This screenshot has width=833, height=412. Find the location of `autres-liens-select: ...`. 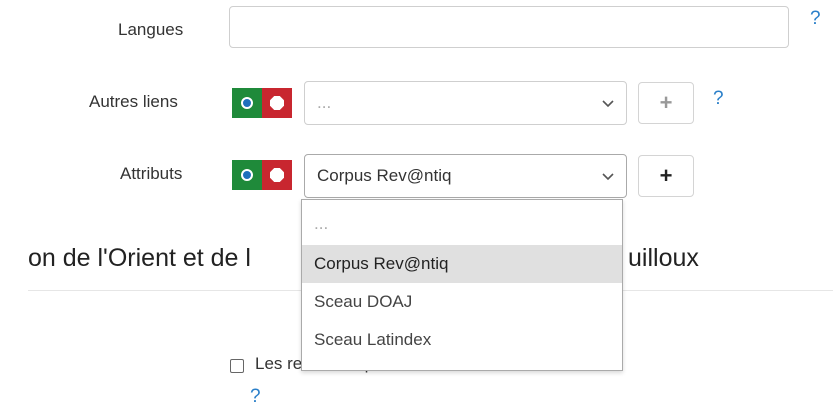

autres-liens-select: ... is located at coordinates (465, 103).